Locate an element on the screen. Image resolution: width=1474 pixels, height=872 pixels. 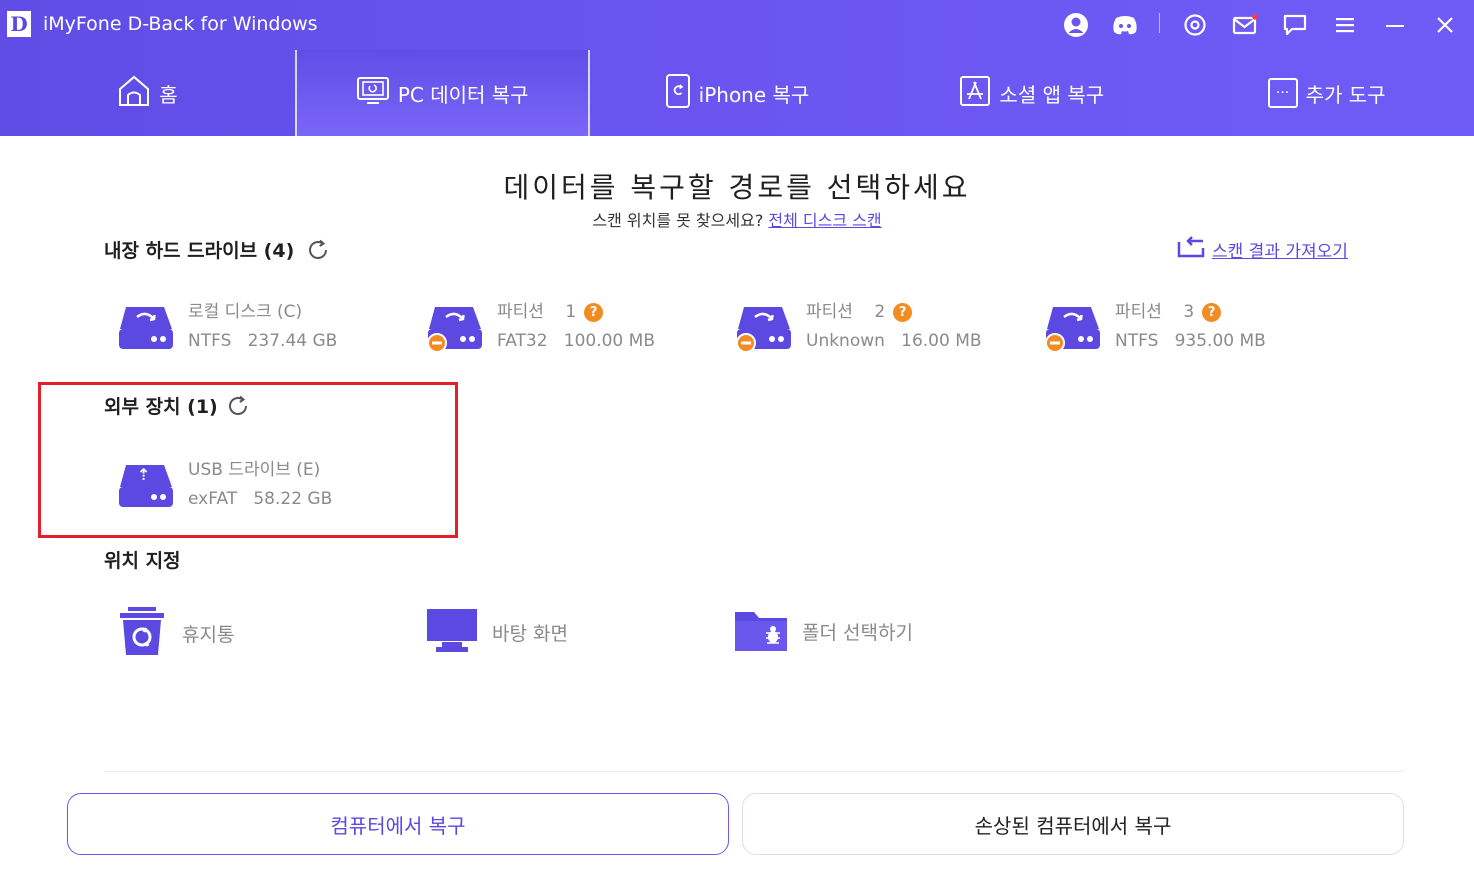
more-tools-icon: ··· is located at coordinates (1282, 93).